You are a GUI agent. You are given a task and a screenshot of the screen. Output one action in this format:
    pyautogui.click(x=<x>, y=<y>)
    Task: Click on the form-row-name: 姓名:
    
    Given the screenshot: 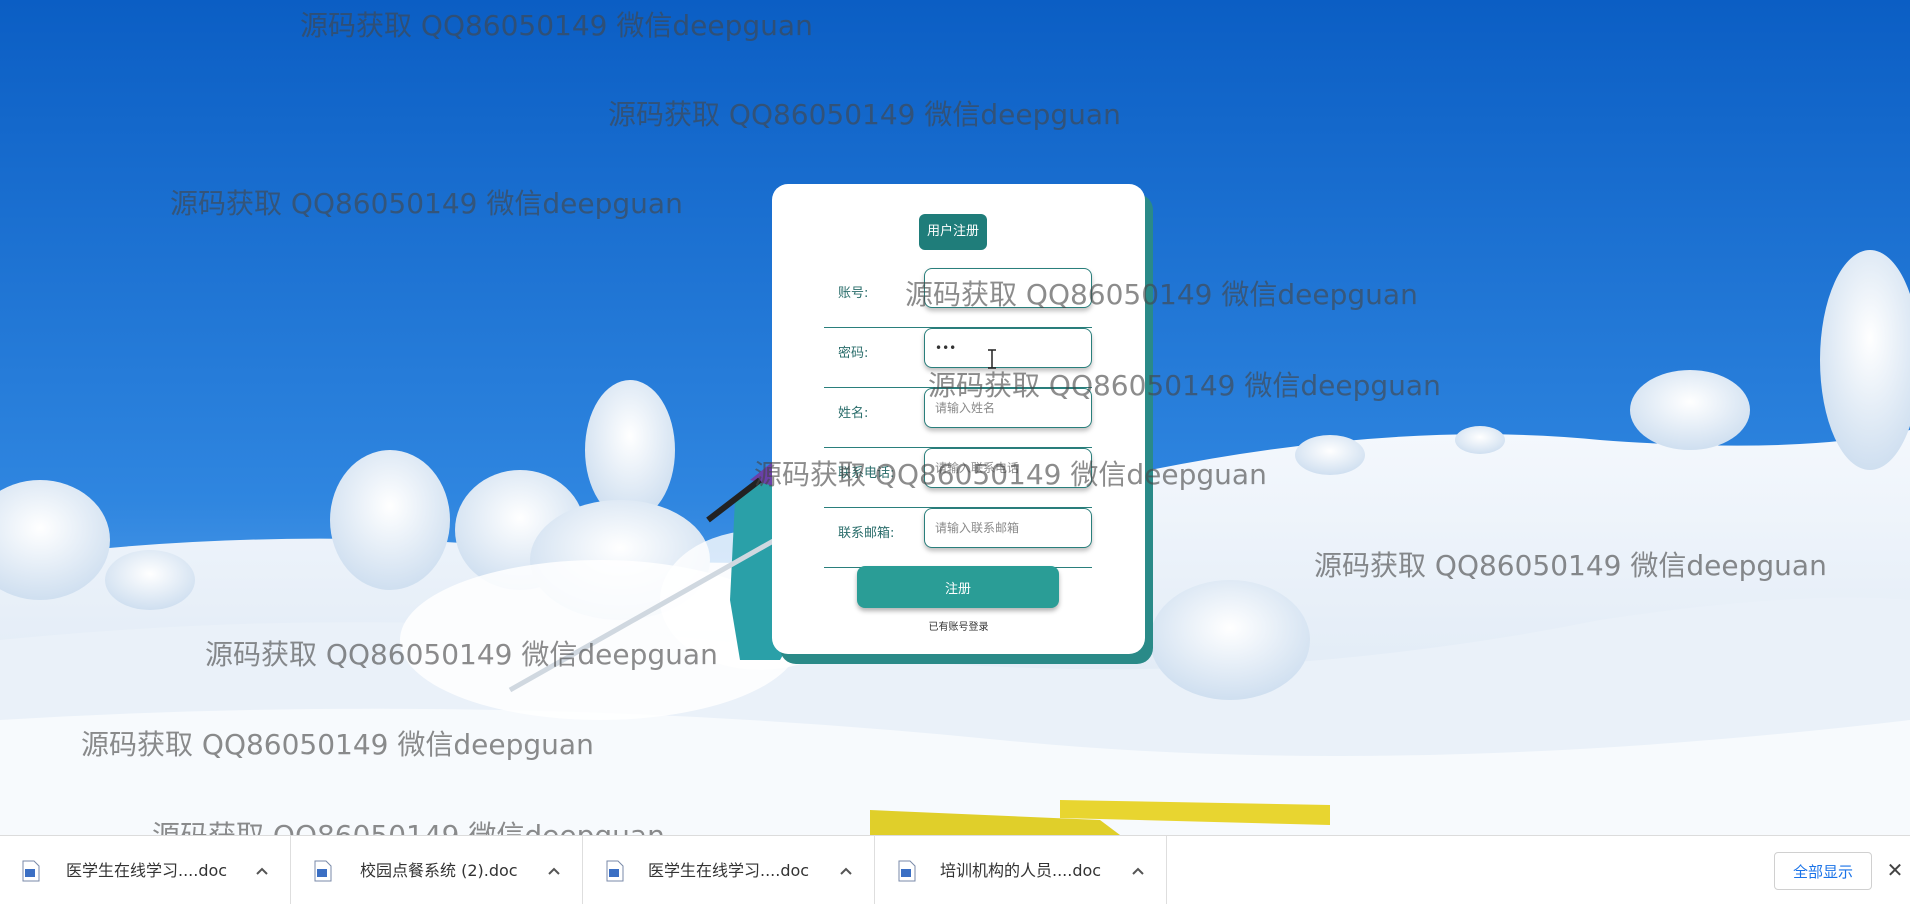 What is the action you would take?
    pyautogui.click(x=958, y=418)
    